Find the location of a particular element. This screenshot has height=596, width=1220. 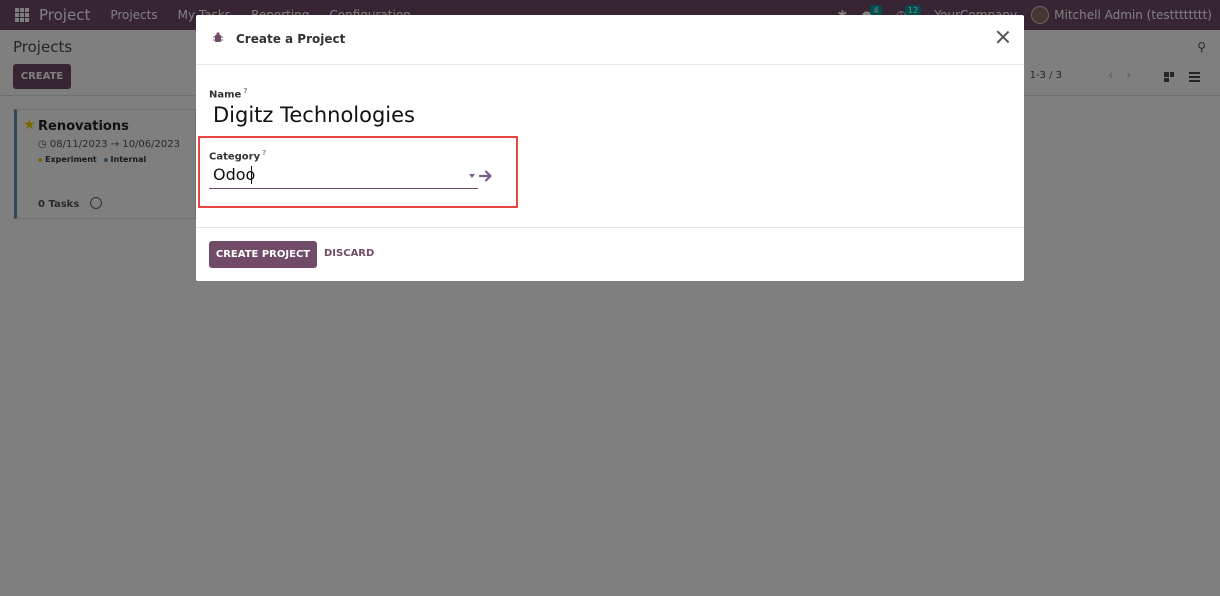

category-label: Category? is located at coordinates (237, 155).